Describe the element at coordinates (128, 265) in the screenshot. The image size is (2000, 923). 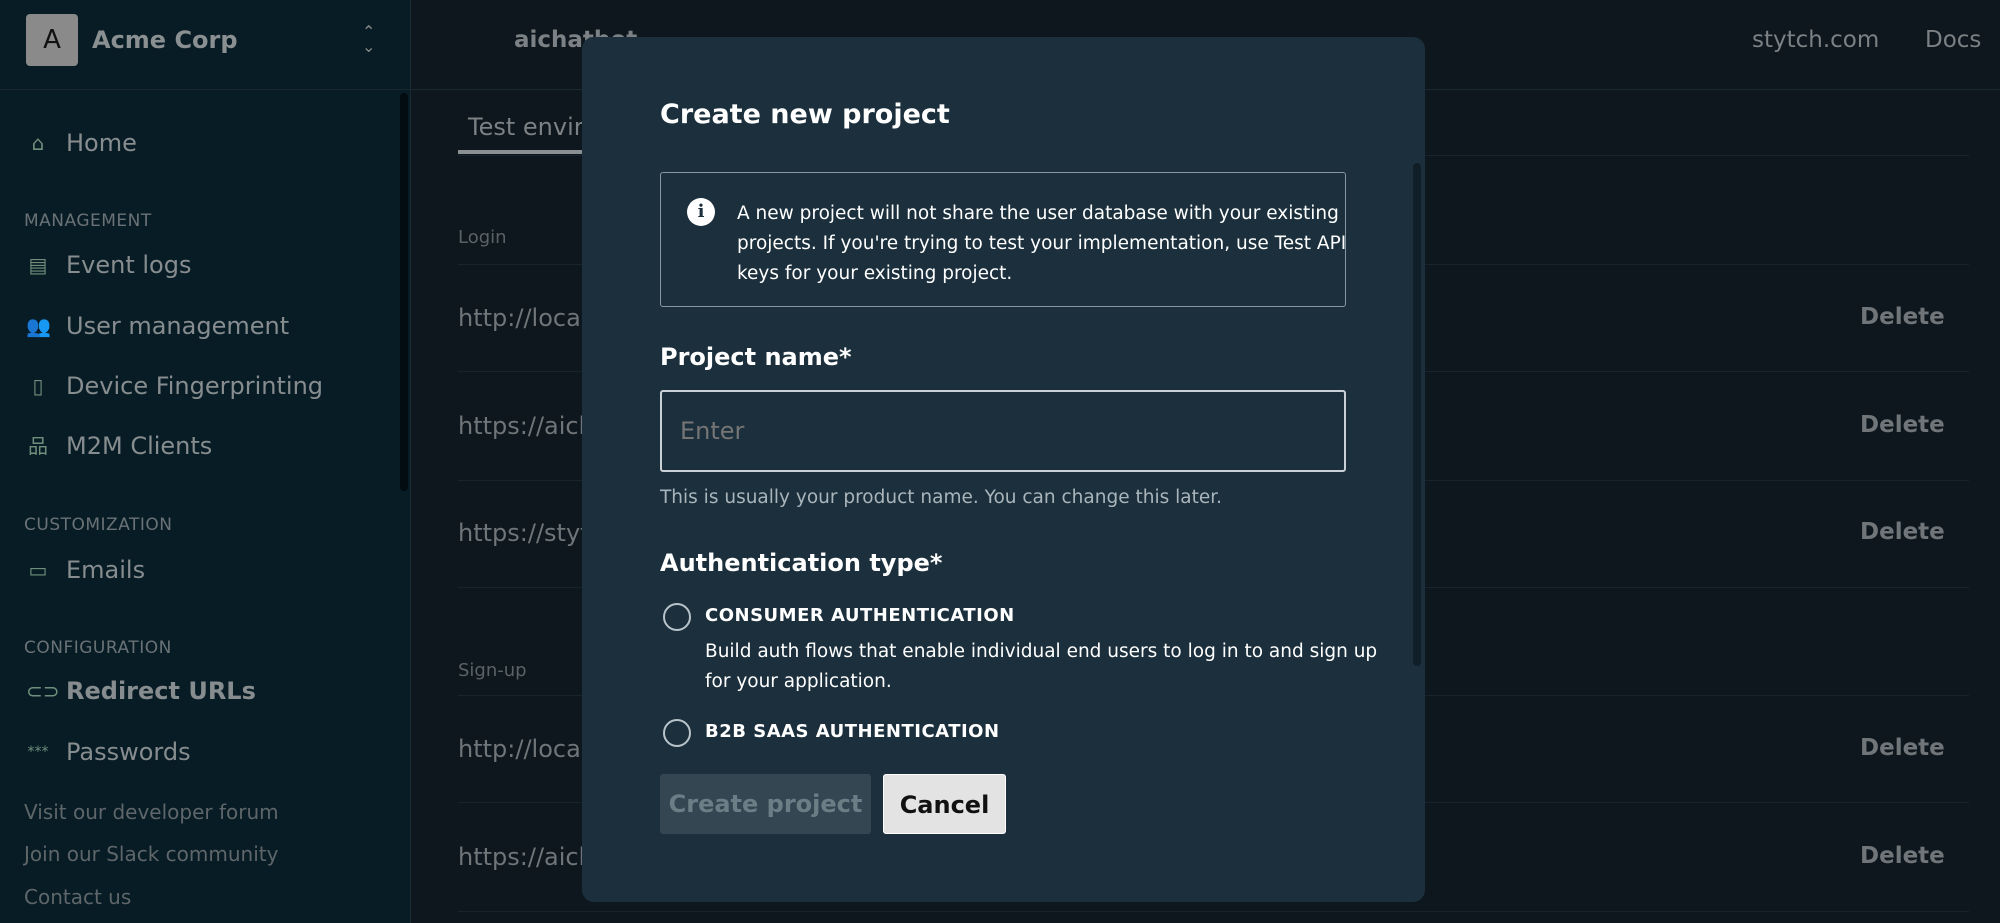
I see `sidebar-item-event-logs: Event logs` at that location.